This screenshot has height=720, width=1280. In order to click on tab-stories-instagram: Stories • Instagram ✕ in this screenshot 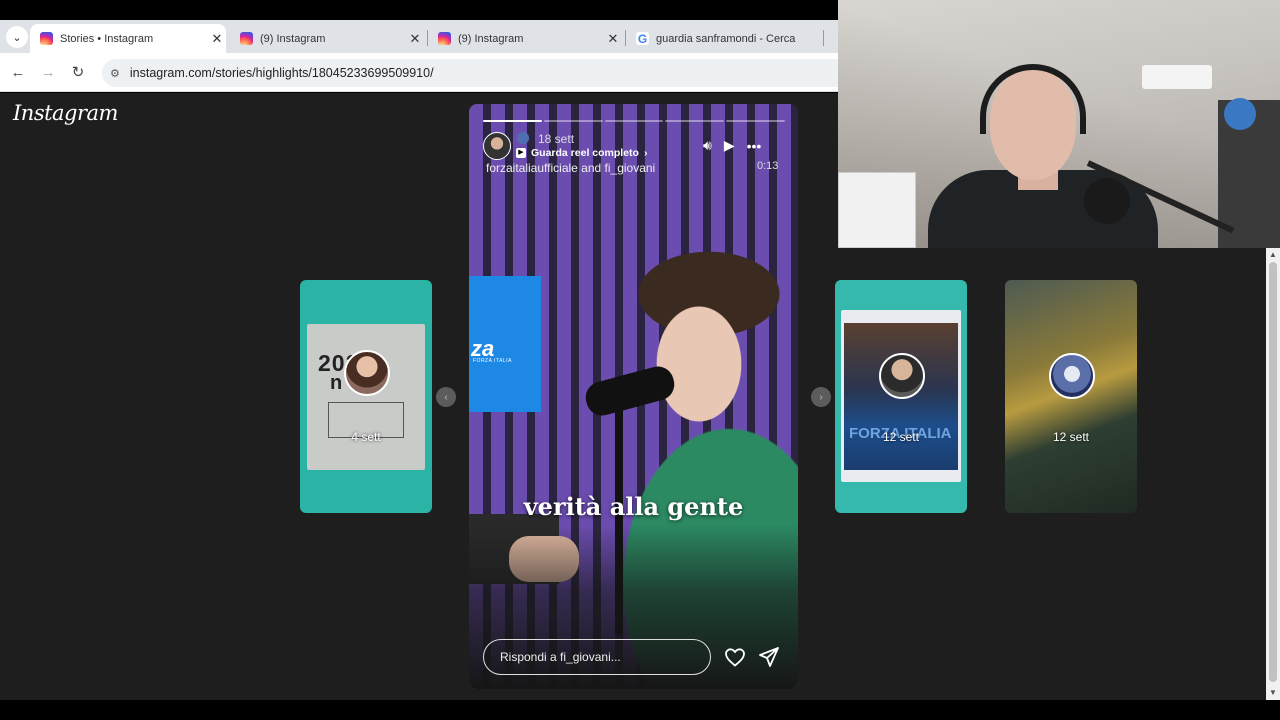, I will do `click(128, 38)`.